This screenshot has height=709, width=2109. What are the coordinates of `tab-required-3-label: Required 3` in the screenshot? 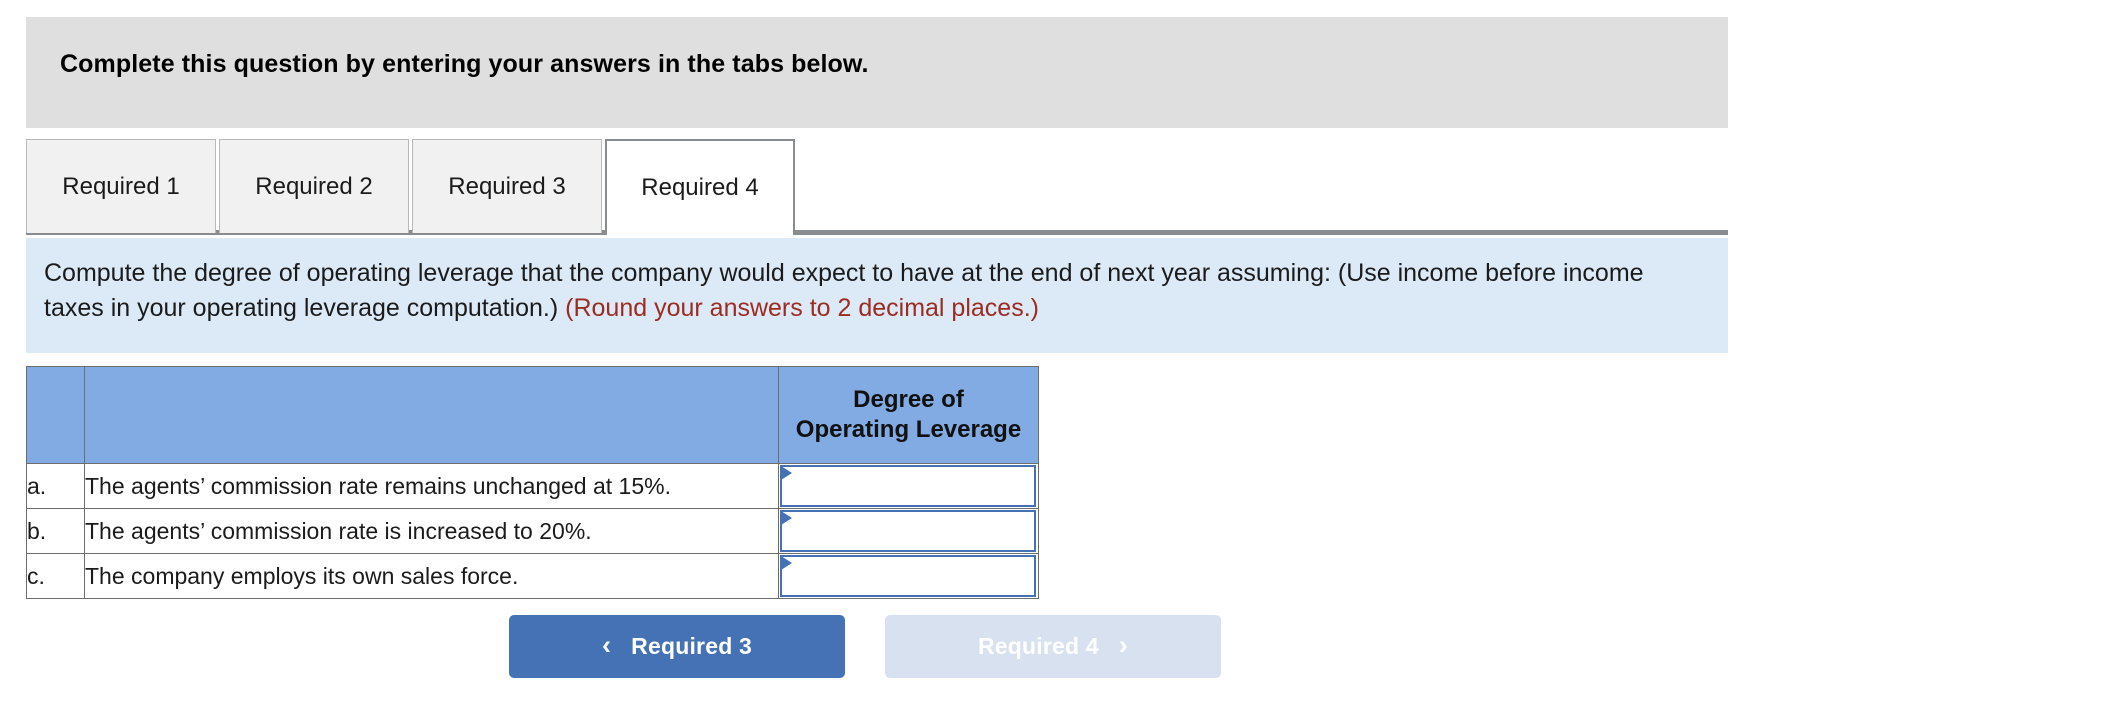 It's located at (507, 186).